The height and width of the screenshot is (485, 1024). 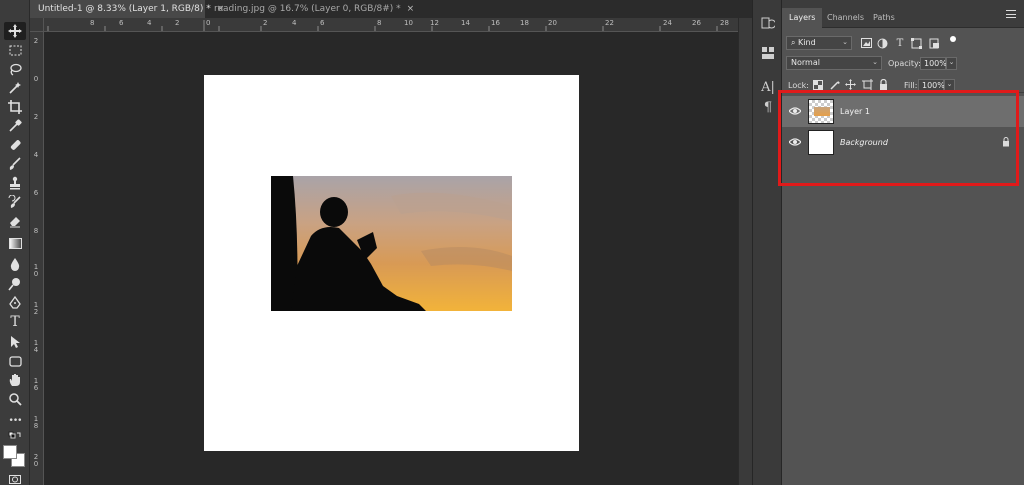 What do you see at coordinates (15, 221) in the screenshot?
I see `eraser-tool-icon` at bounding box center [15, 221].